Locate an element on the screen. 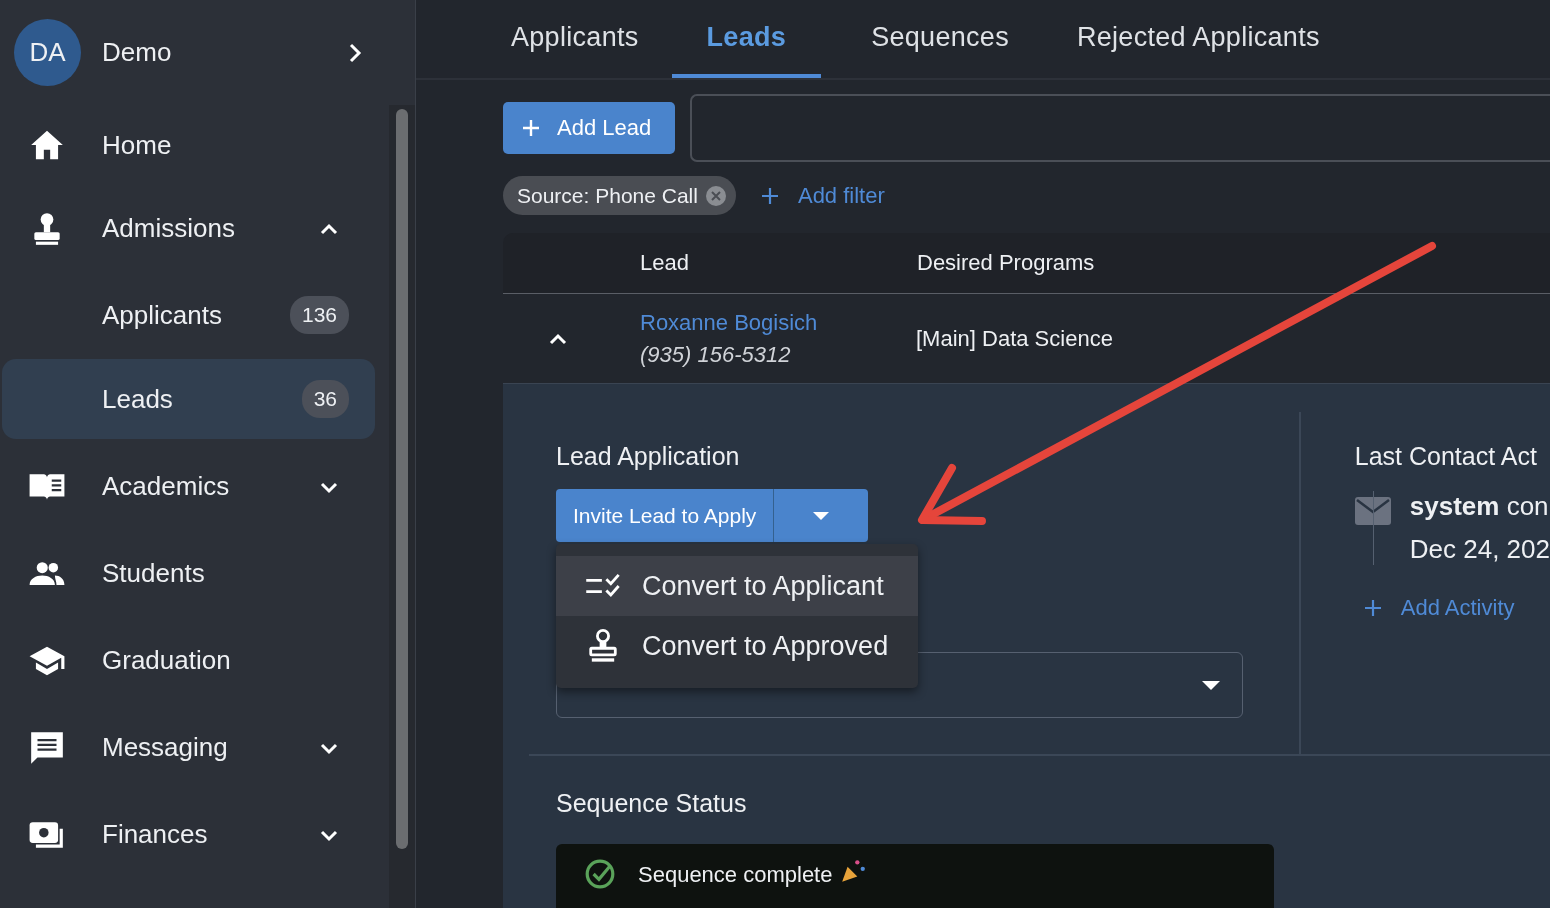 This screenshot has width=1550, height=908. section-title: Sequence Status is located at coordinates (652, 803).